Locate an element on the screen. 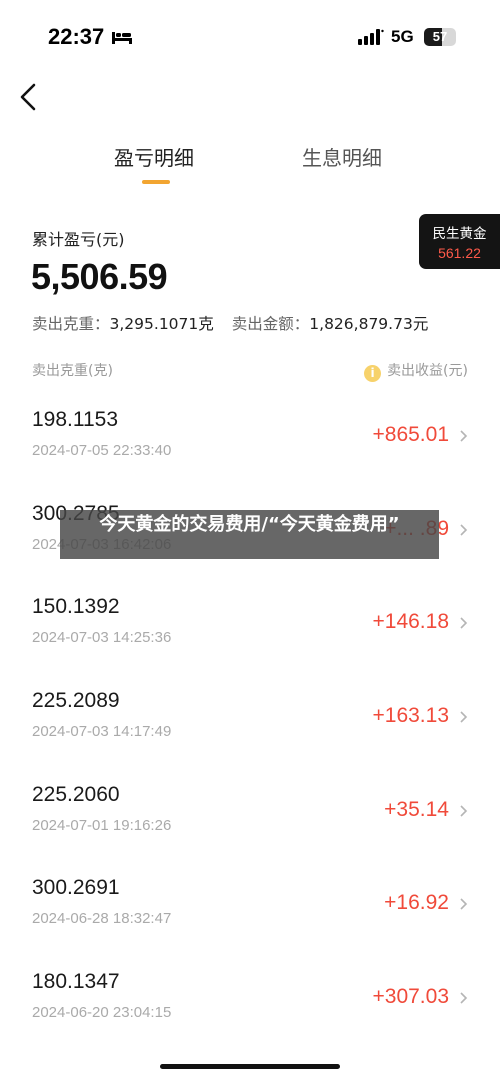 This screenshot has height=1069, width=500. trade-profit: +35.14 is located at coordinates (416, 809).